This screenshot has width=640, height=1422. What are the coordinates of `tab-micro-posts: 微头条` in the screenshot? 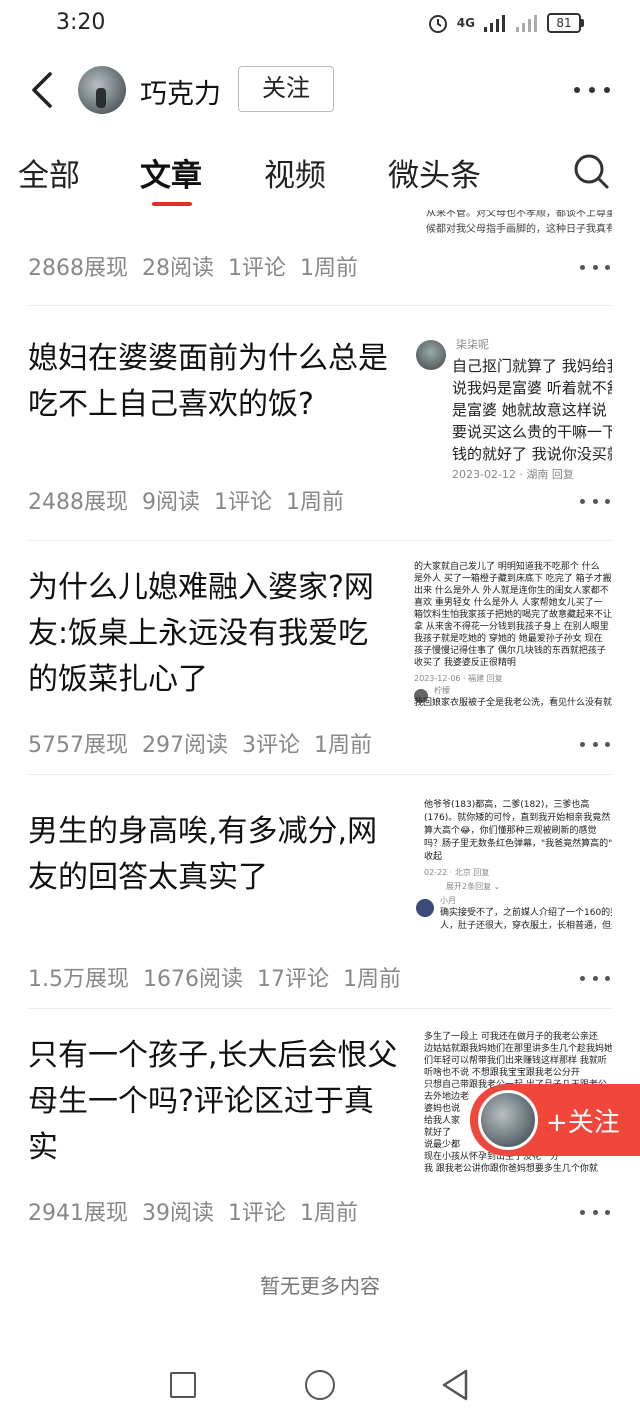 It's located at (434, 172).